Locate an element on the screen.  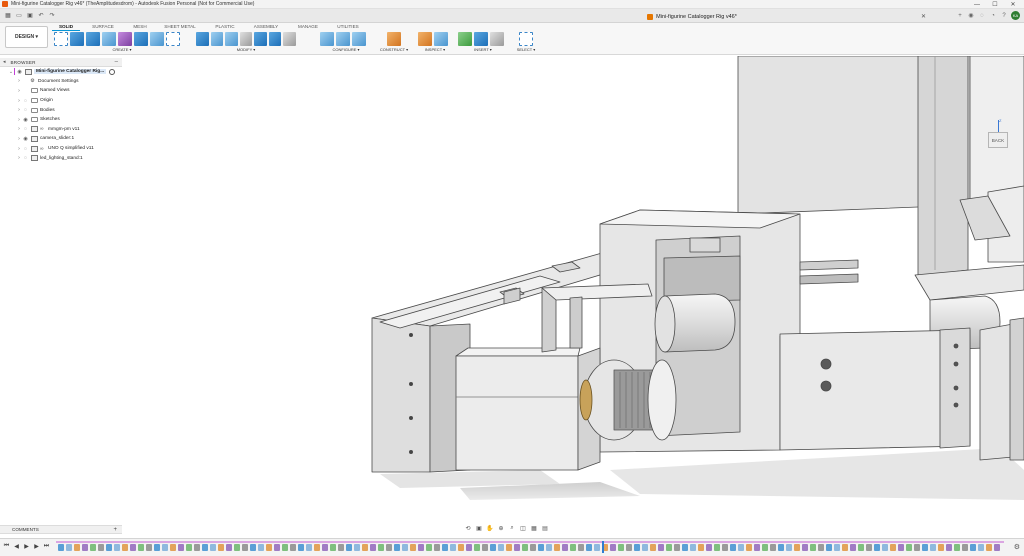
browser-chevron-icon: ◂ is located at coordinates (4, 62).